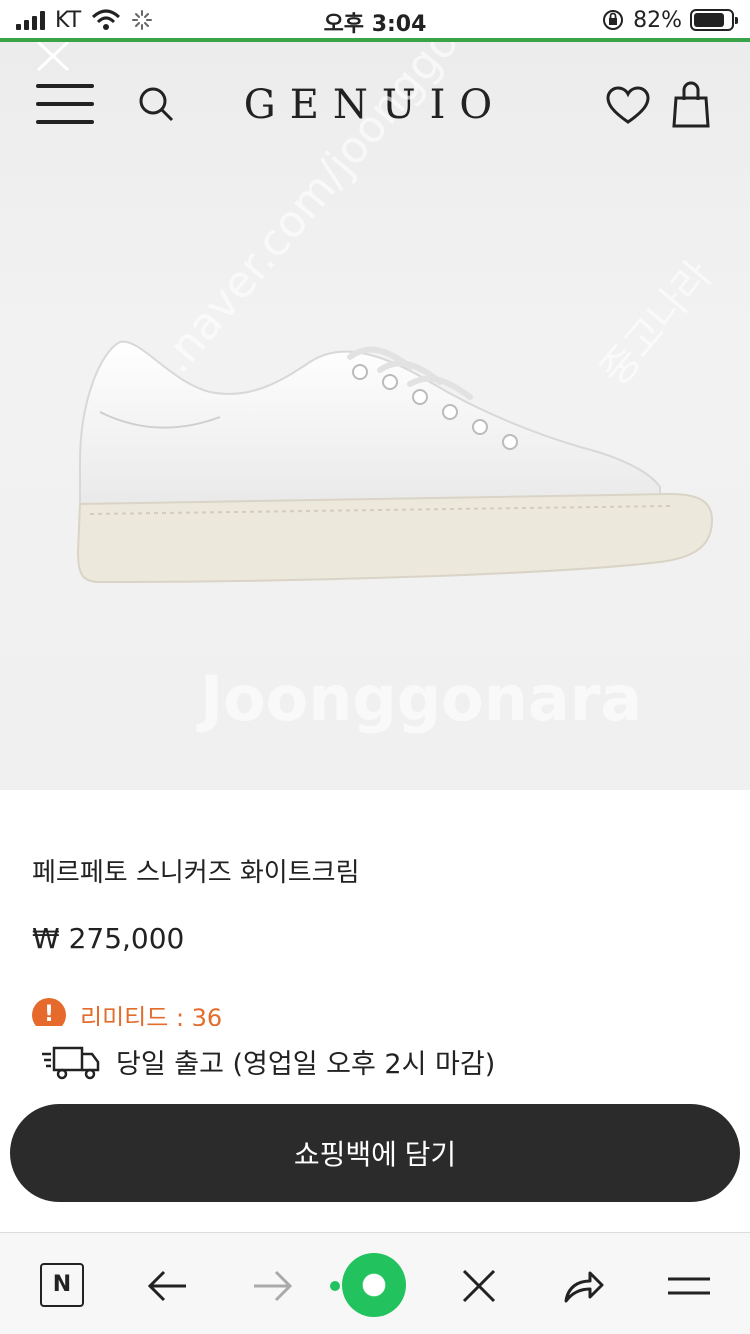 Image resolution: width=750 pixels, height=1334 pixels. I want to click on status-right: 82%, so click(669, 20).